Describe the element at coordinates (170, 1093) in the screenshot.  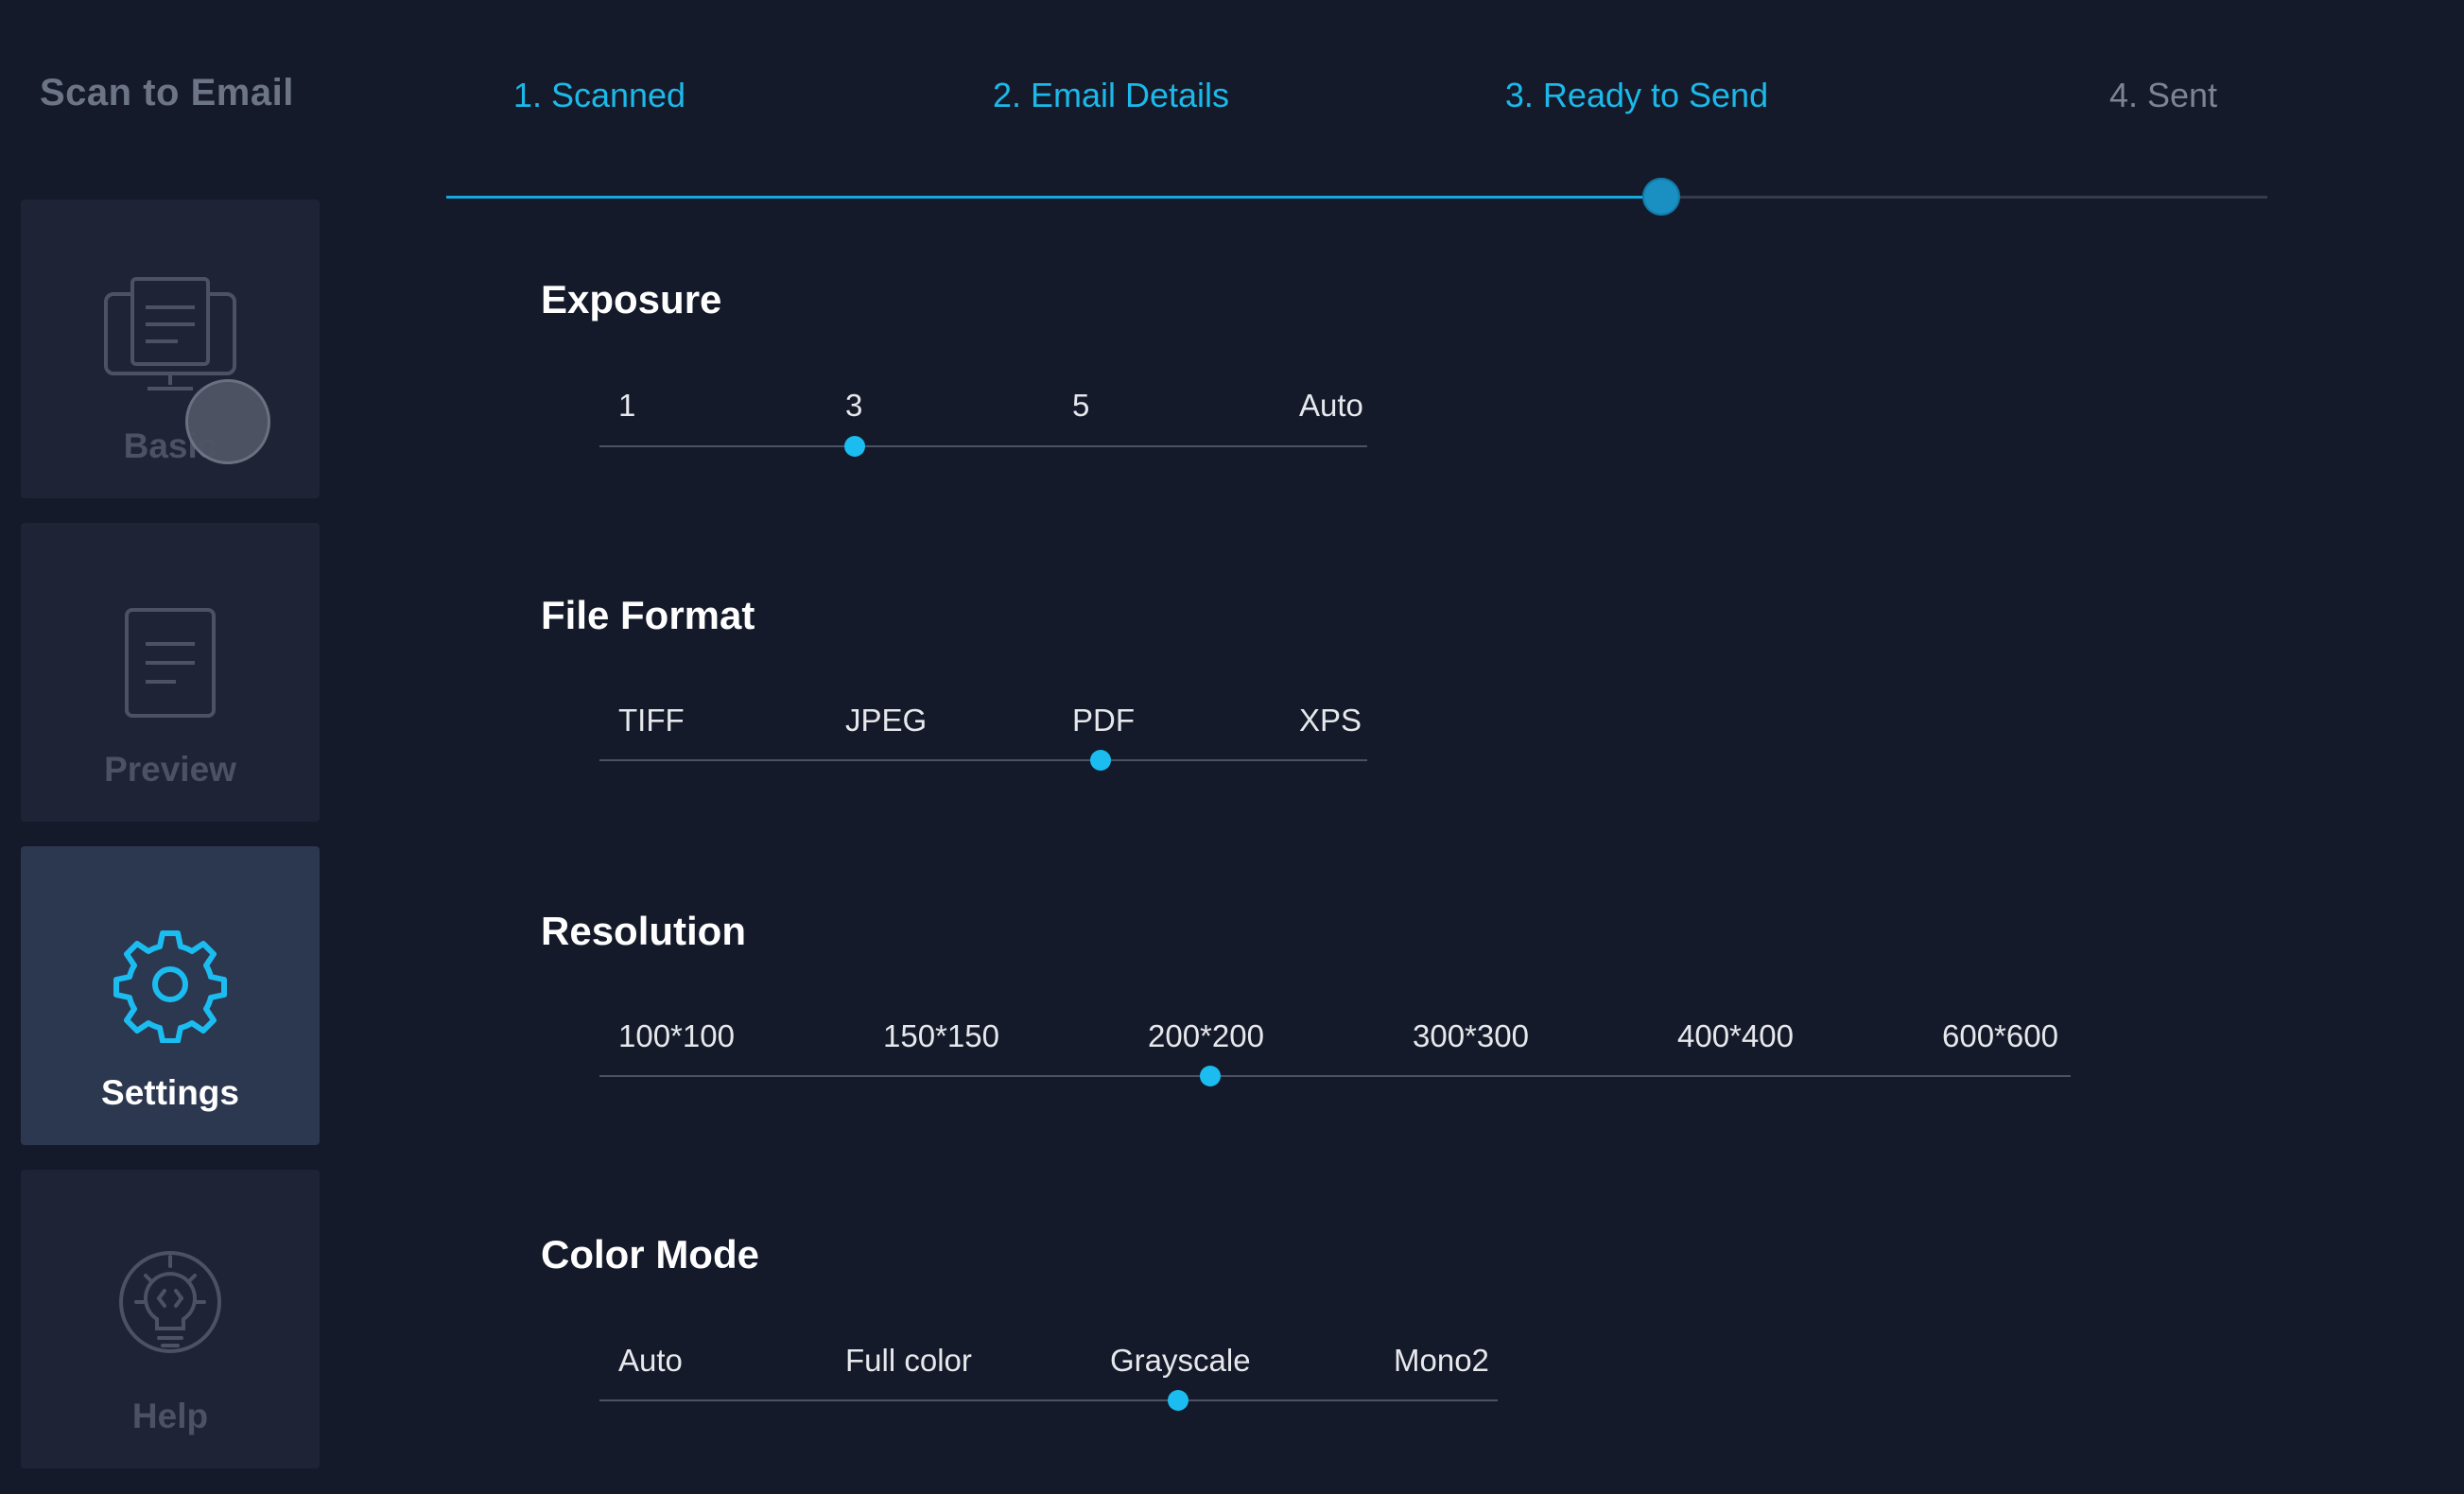
I see `sidebar-item-label: Settings` at that location.